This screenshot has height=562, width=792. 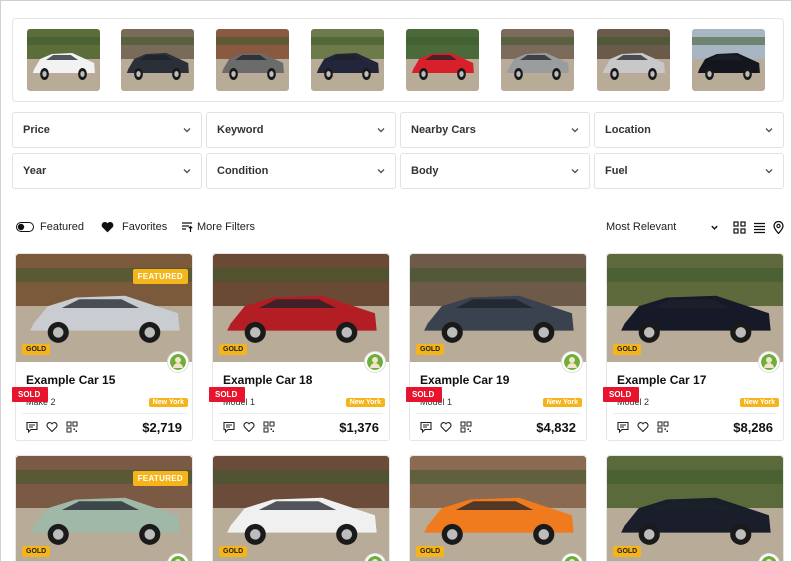 What do you see at coordinates (661, 380) in the screenshot?
I see `car-title: Example Car 17` at bounding box center [661, 380].